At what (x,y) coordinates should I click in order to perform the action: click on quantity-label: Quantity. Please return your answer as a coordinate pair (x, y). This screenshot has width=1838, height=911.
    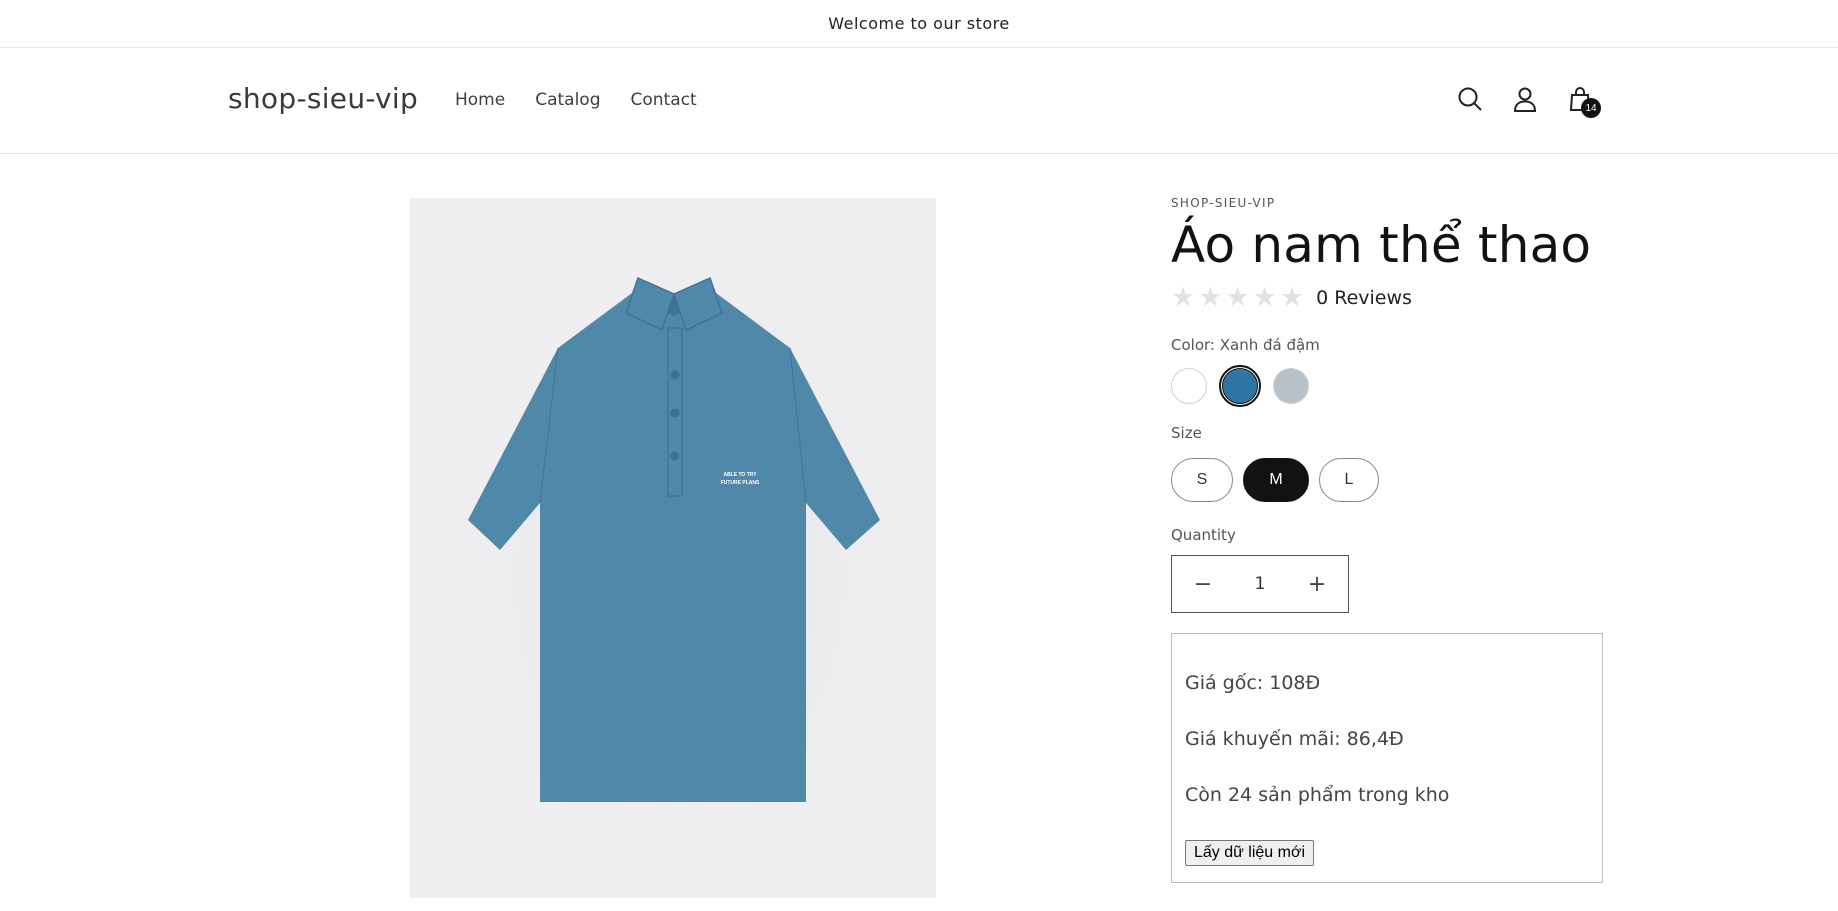
    Looking at the image, I should click on (1203, 535).